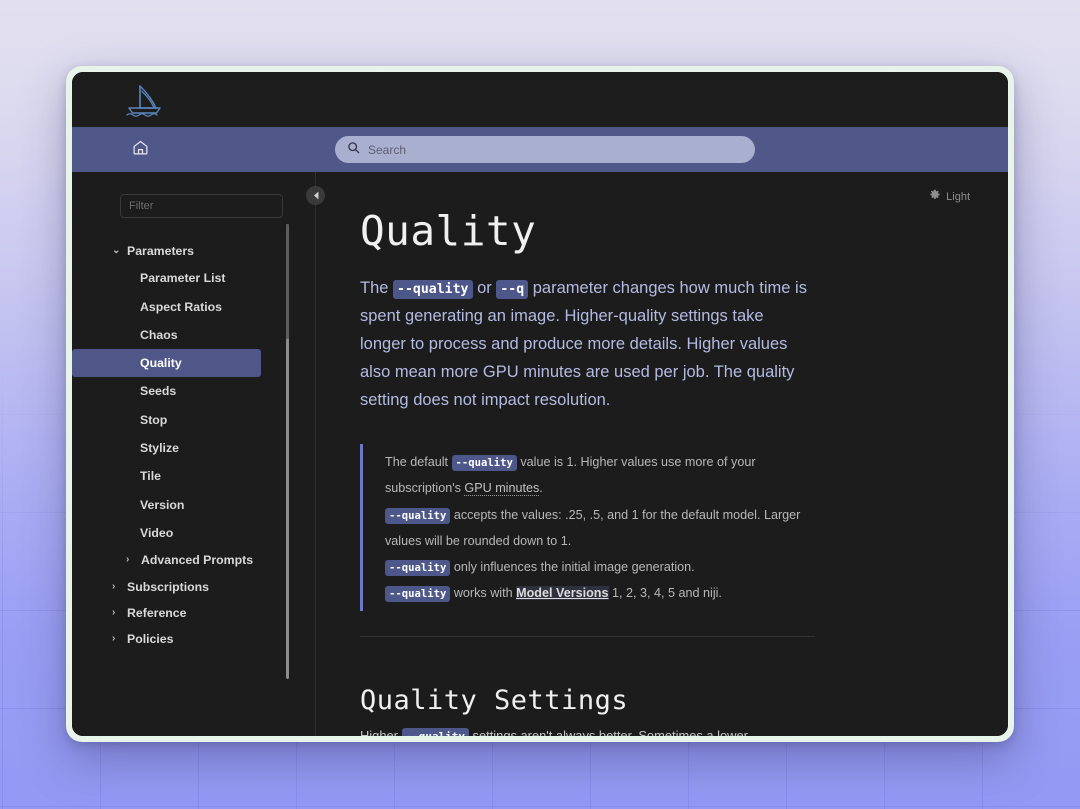 This screenshot has height=809, width=1080. What do you see at coordinates (665, 592) in the screenshot?
I see `callout-4-text-2: 1, 2, 3, 4, 5 and niji.` at bounding box center [665, 592].